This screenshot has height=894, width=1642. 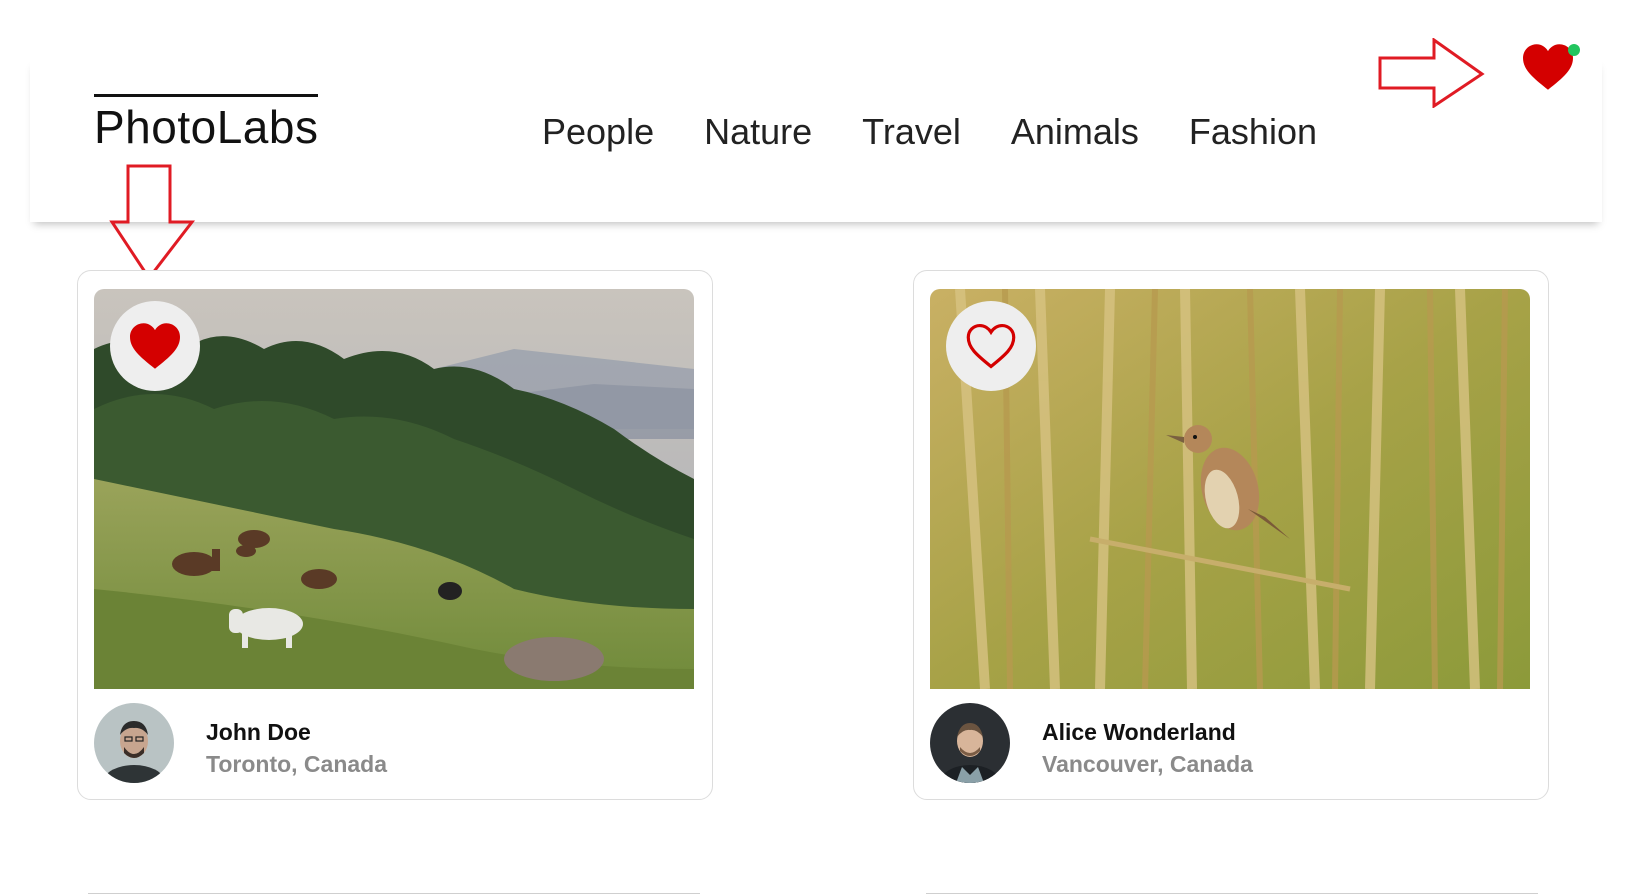 What do you see at coordinates (1075, 132) in the screenshot?
I see `topic-animals: Animals` at bounding box center [1075, 132].